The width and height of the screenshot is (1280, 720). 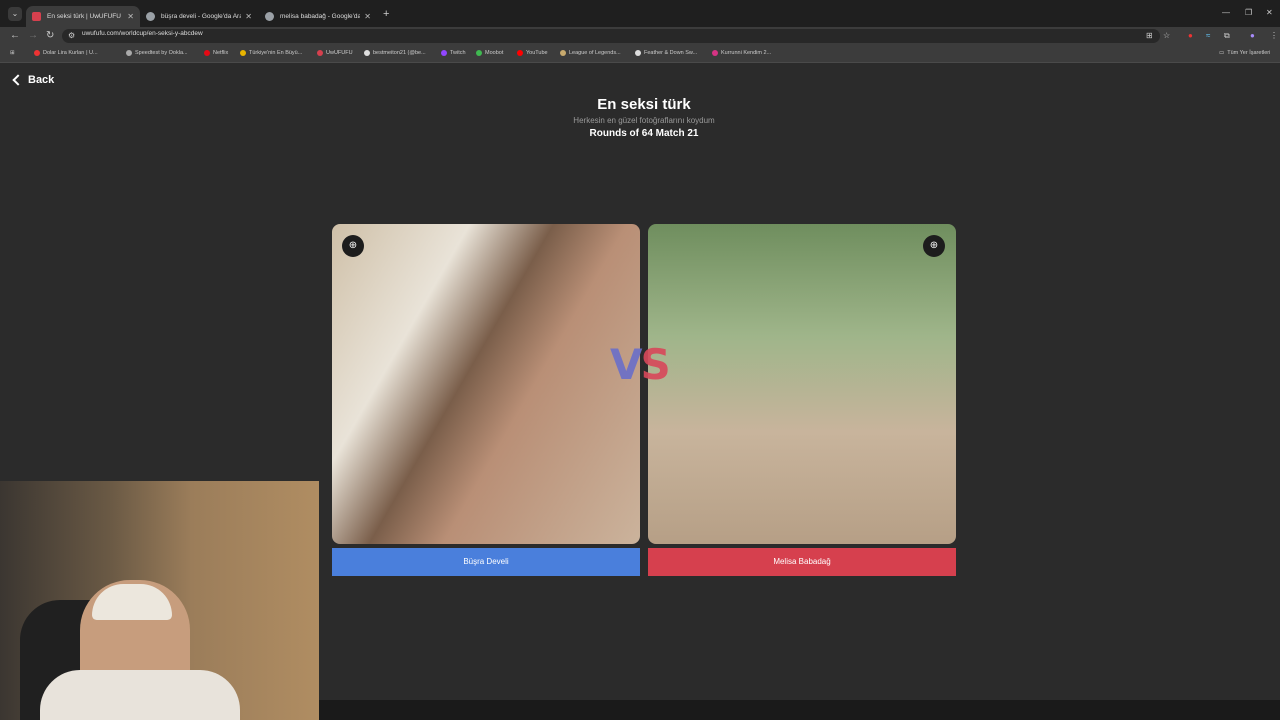 I want to click on address-bar, so click(x=611, y=36).